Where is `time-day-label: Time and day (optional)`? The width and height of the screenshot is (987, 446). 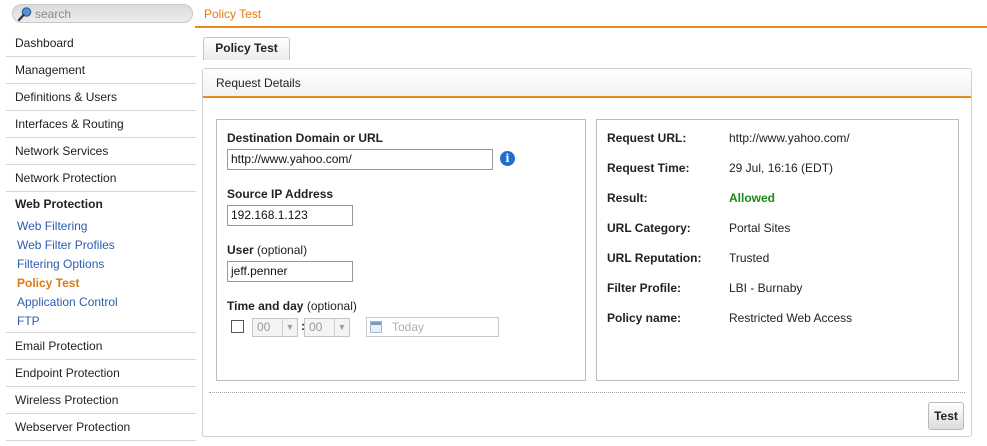
time-day-label: Time and day (optional) is located at coordinates (292, 306).